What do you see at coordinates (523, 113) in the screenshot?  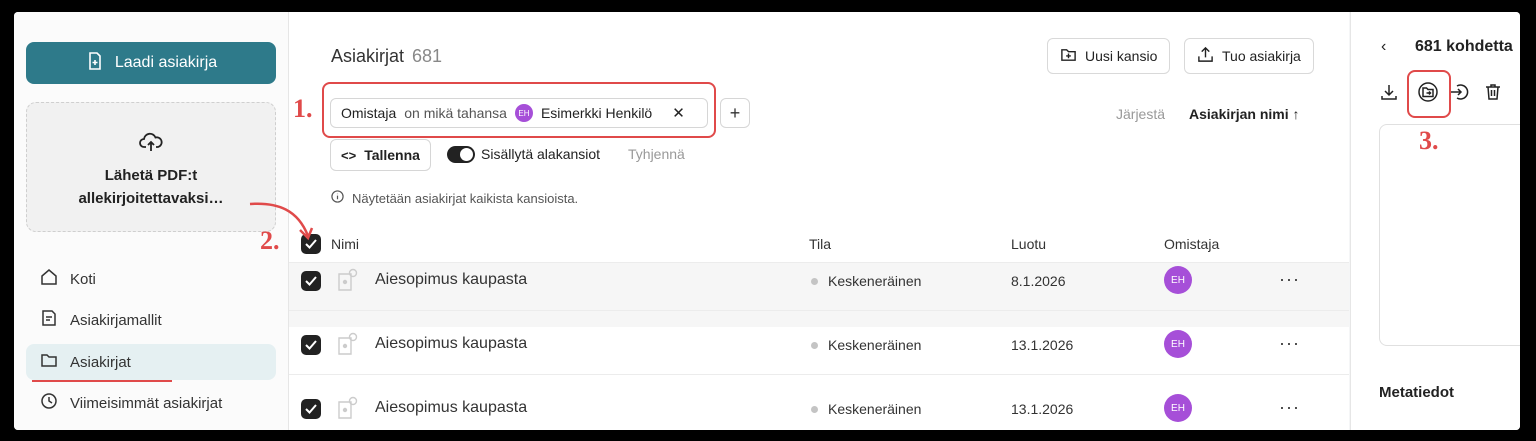 I see `owner-avatar-small: EH` at bounding box center [523, 113].